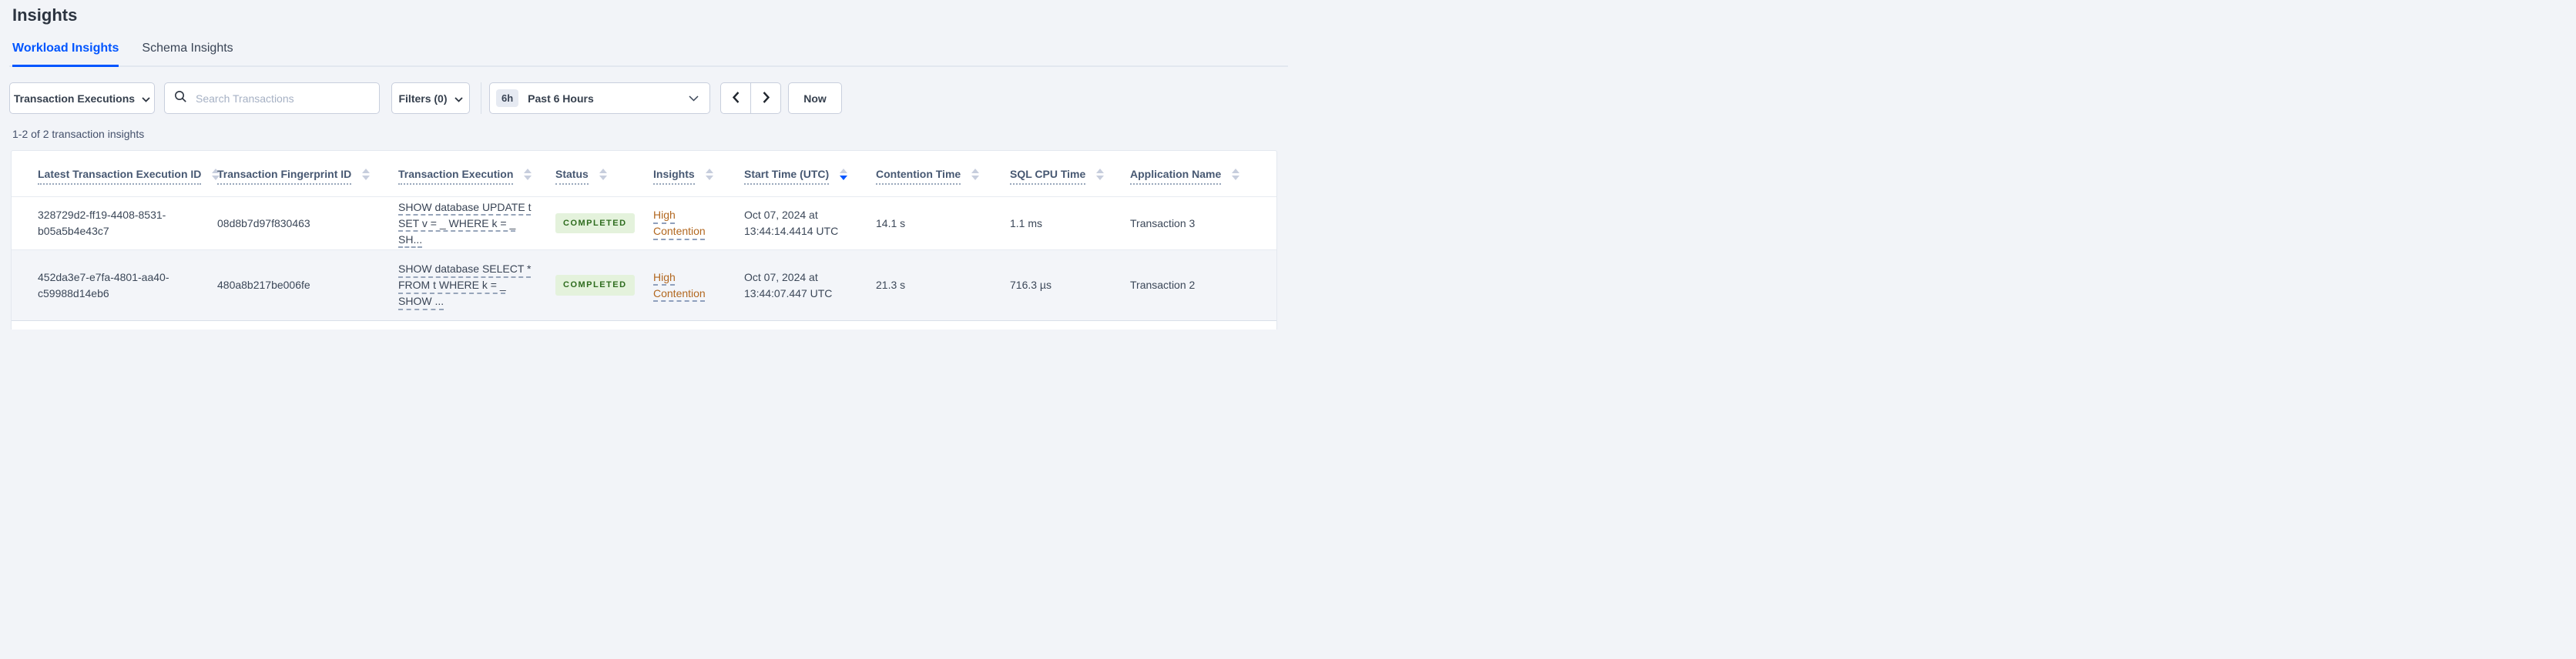  I want to click on time-range-next-button, so click(765, 98).